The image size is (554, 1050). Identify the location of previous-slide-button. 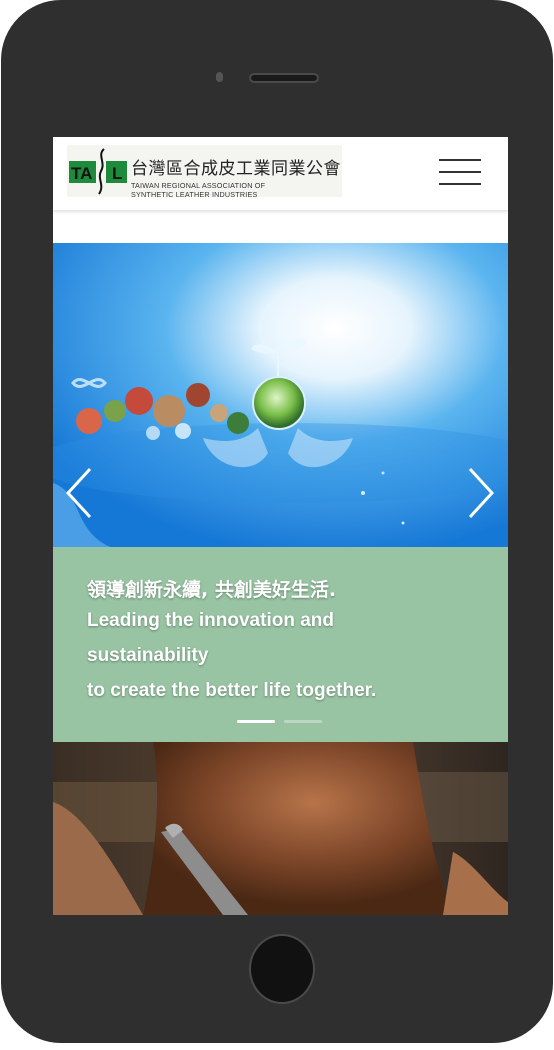
(79, 493).